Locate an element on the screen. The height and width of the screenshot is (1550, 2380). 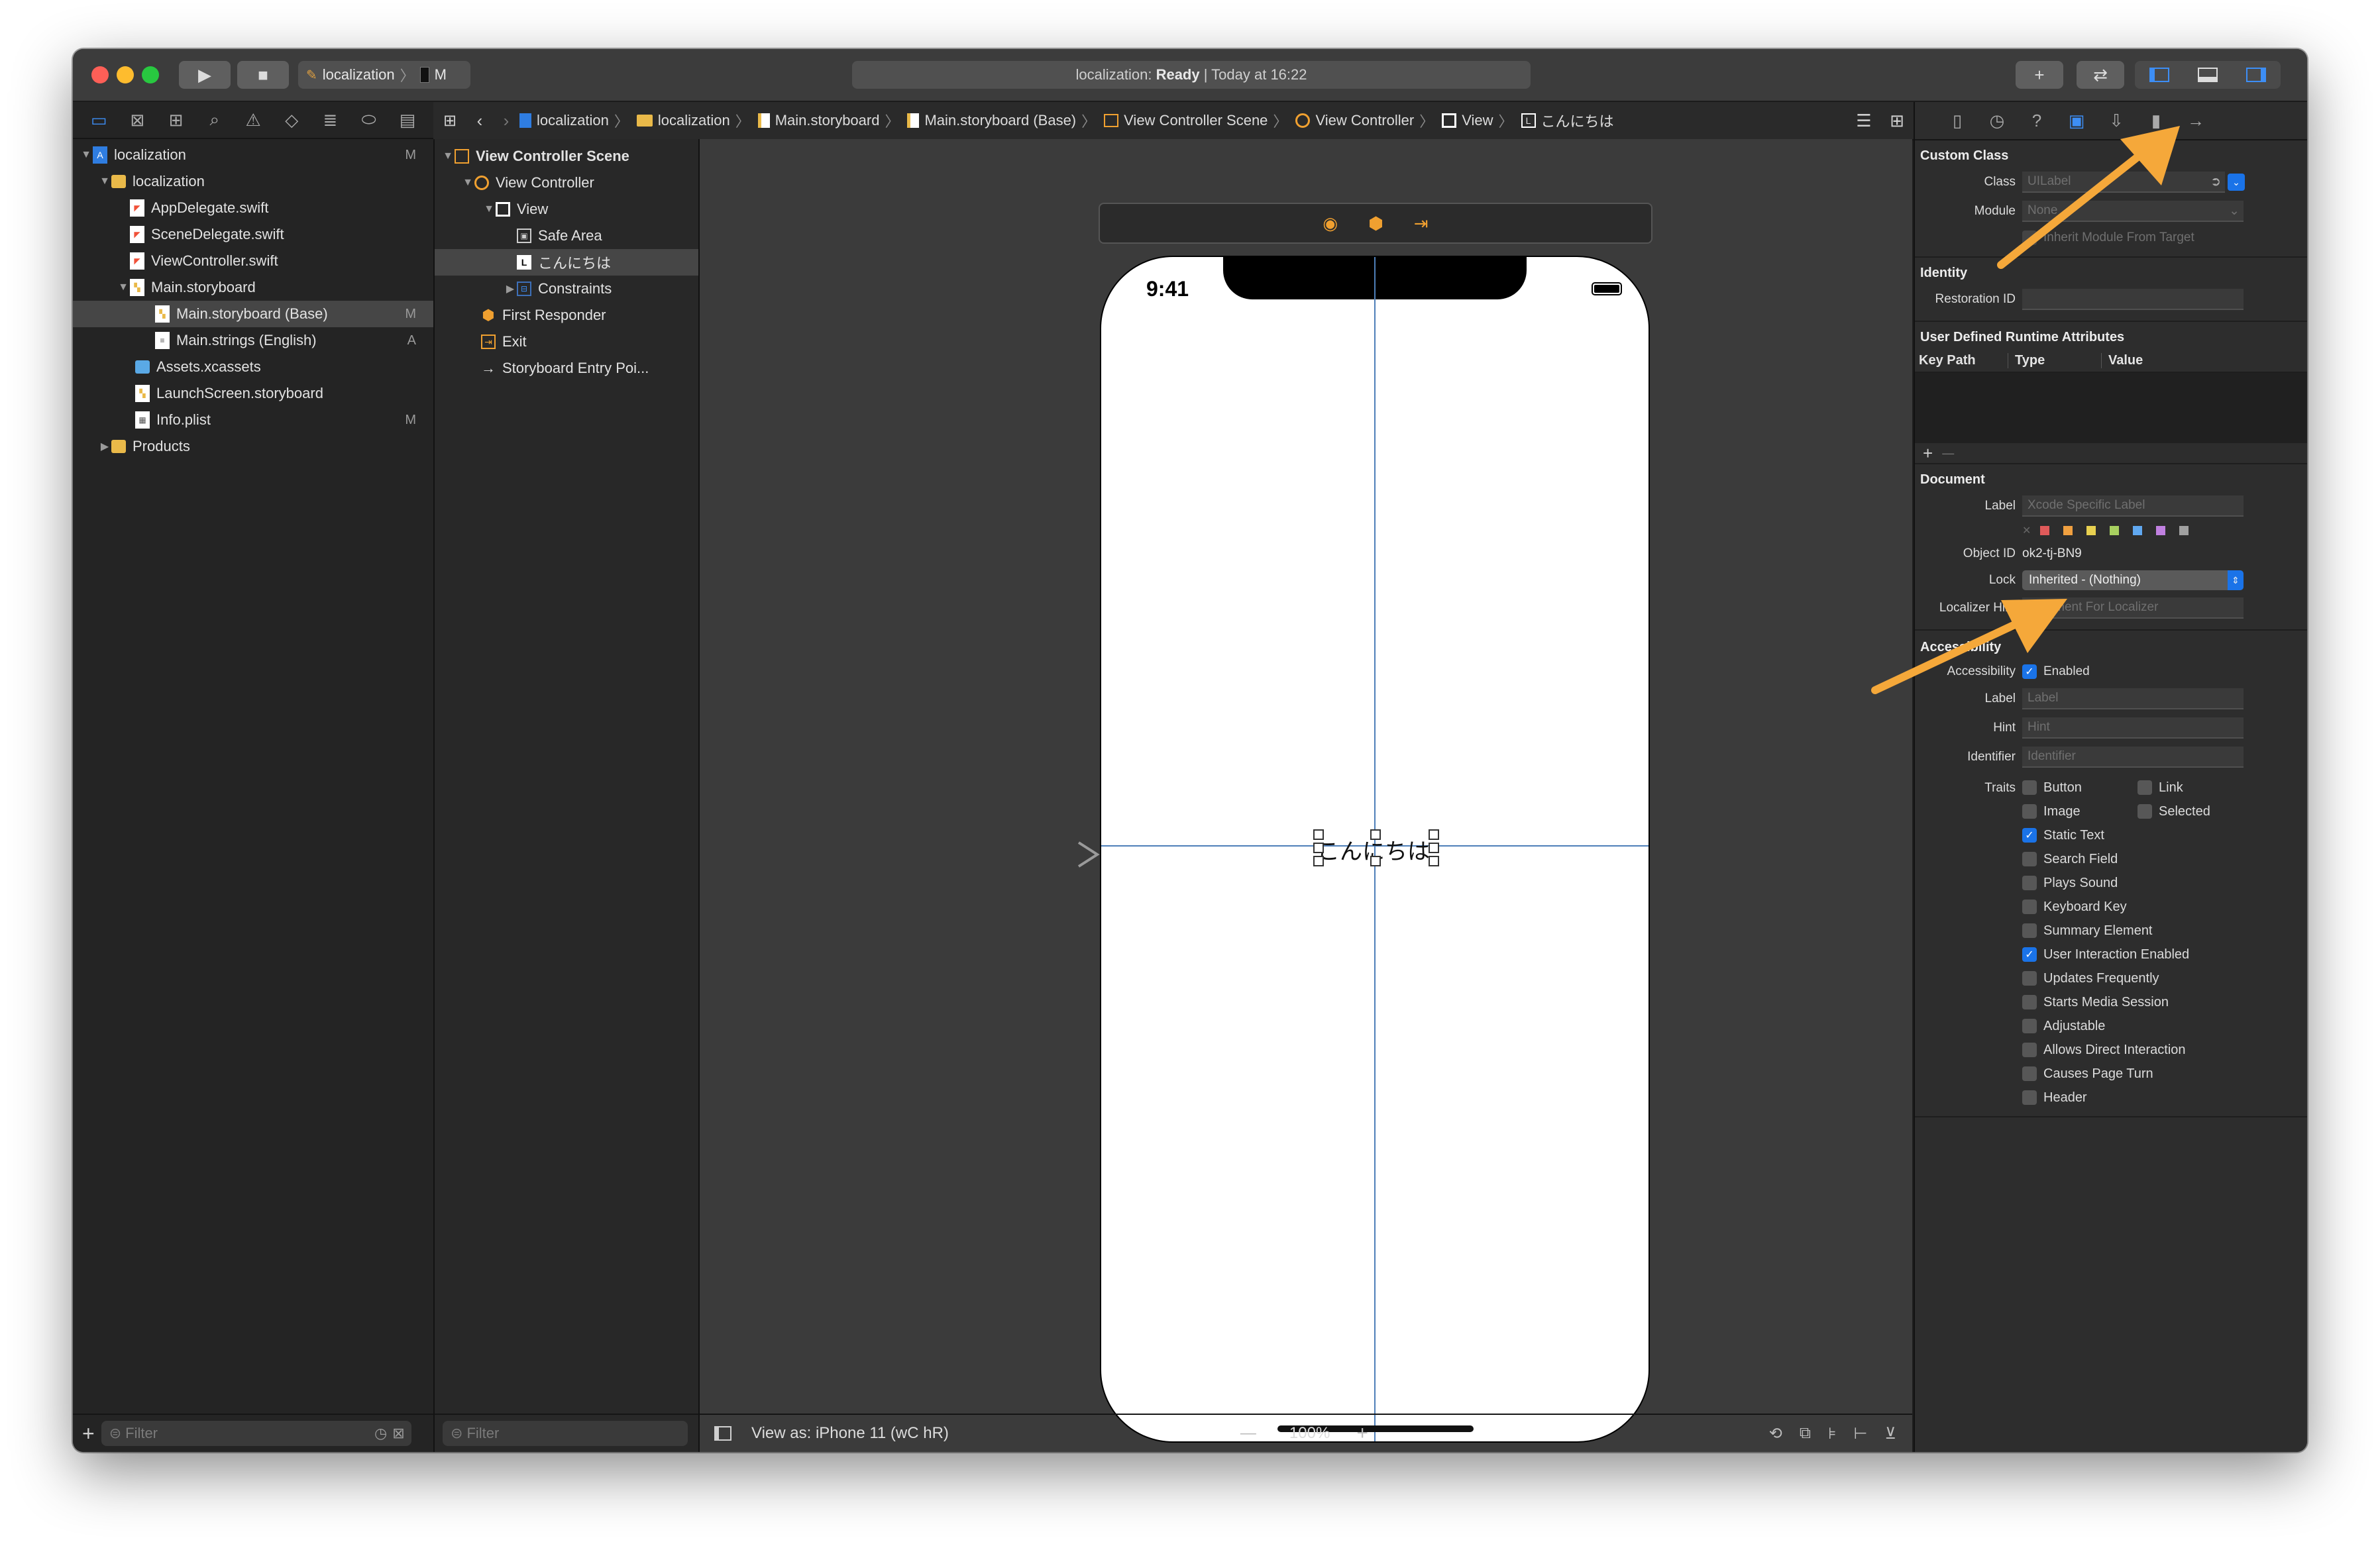
run-button: ▶ is located at coordinates (205, 75).